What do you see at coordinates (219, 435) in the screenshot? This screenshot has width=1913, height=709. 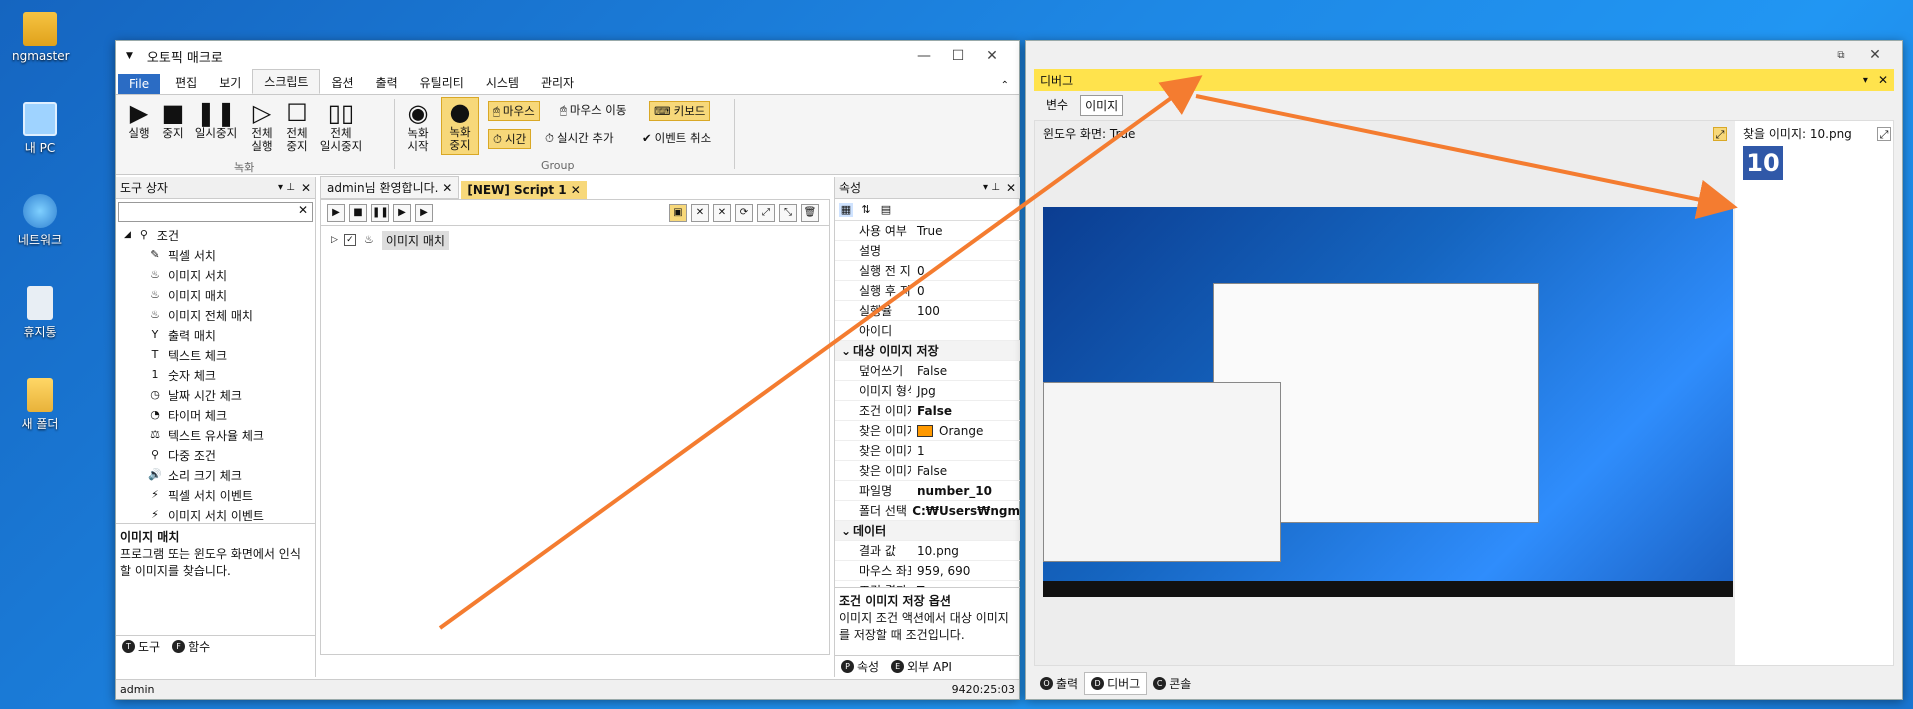 I see `toolbox-item: ⚖ 텍스트 유사율 체크` at bounding box center [219, 435].